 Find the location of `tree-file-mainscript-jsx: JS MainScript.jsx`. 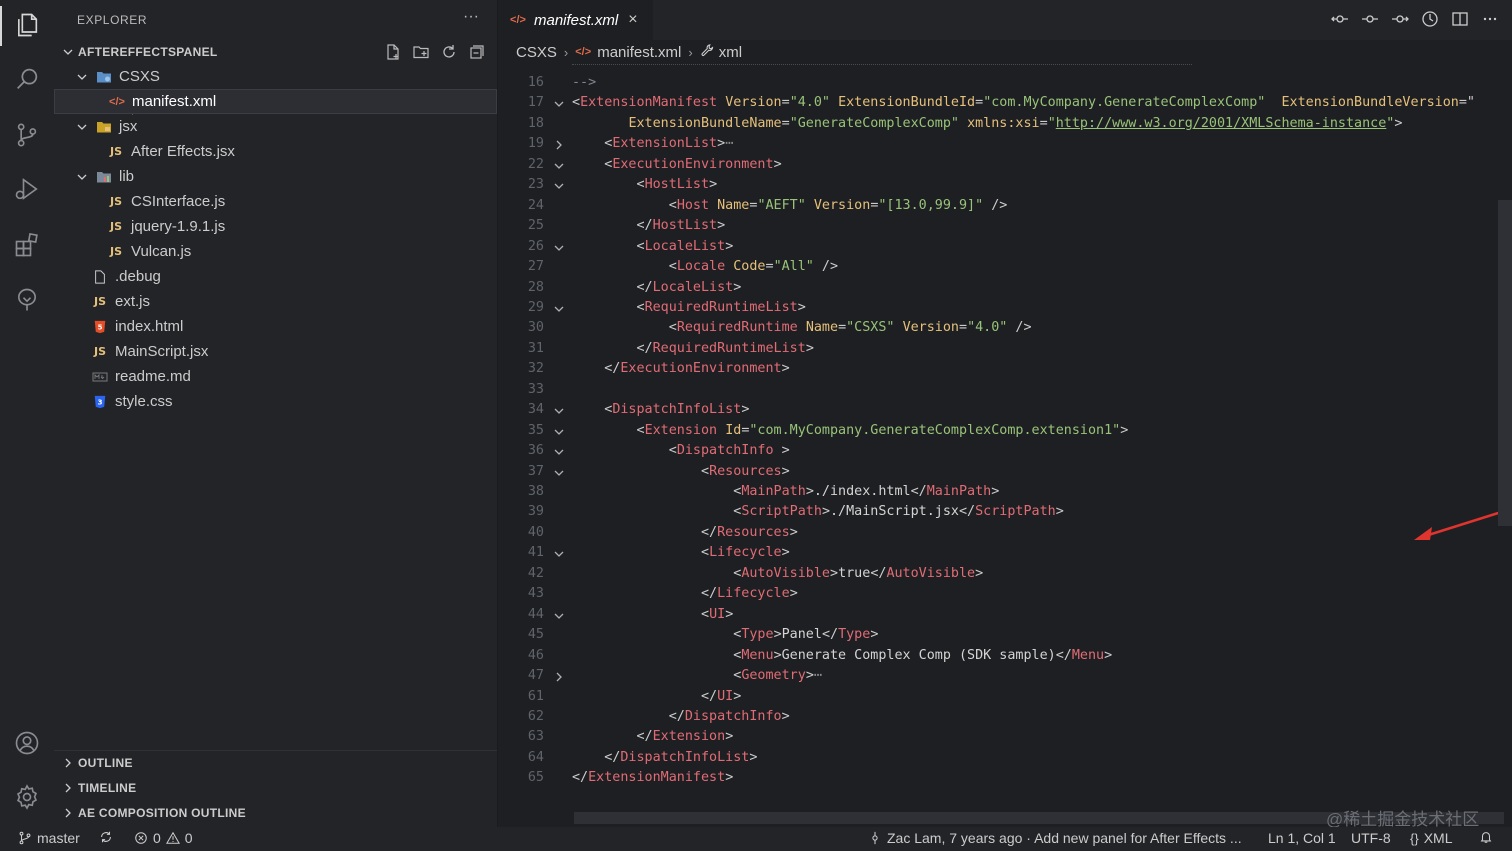

tree-file-mainscript-jsx: JS MainScript.jsx is located at coordinates (275, 351).